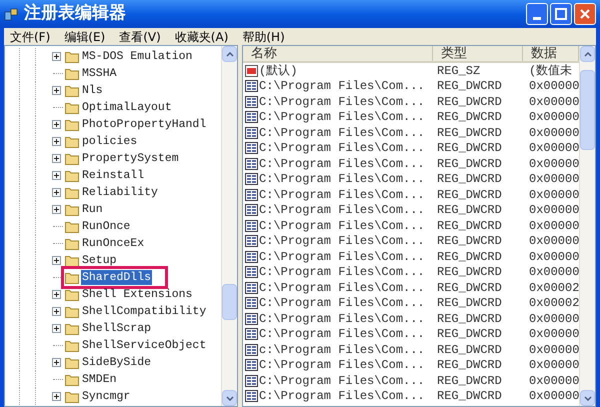 This screenshot has height=407, width=600. Describe the element at coordinates (537, 18) in the screenshot. I see `minimize-icon` at that location.